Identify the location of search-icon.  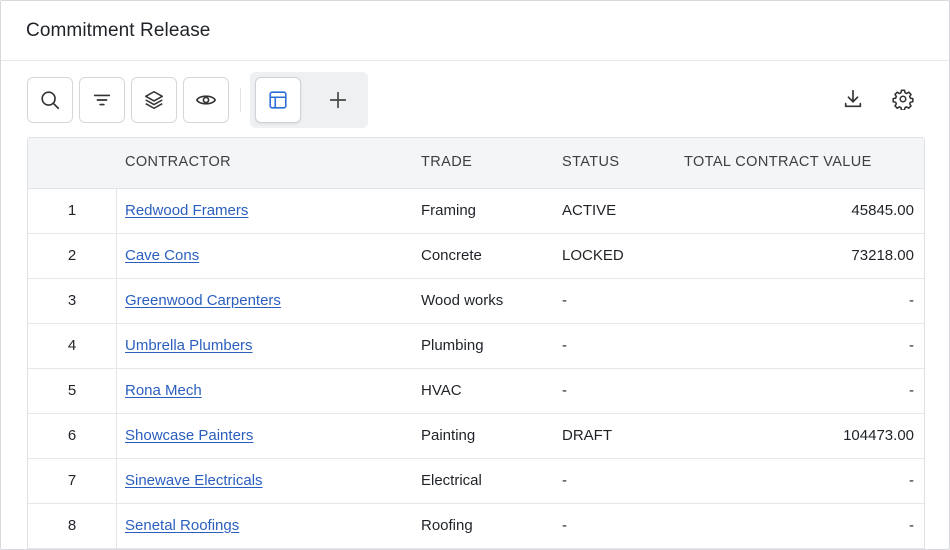
(50, 100).